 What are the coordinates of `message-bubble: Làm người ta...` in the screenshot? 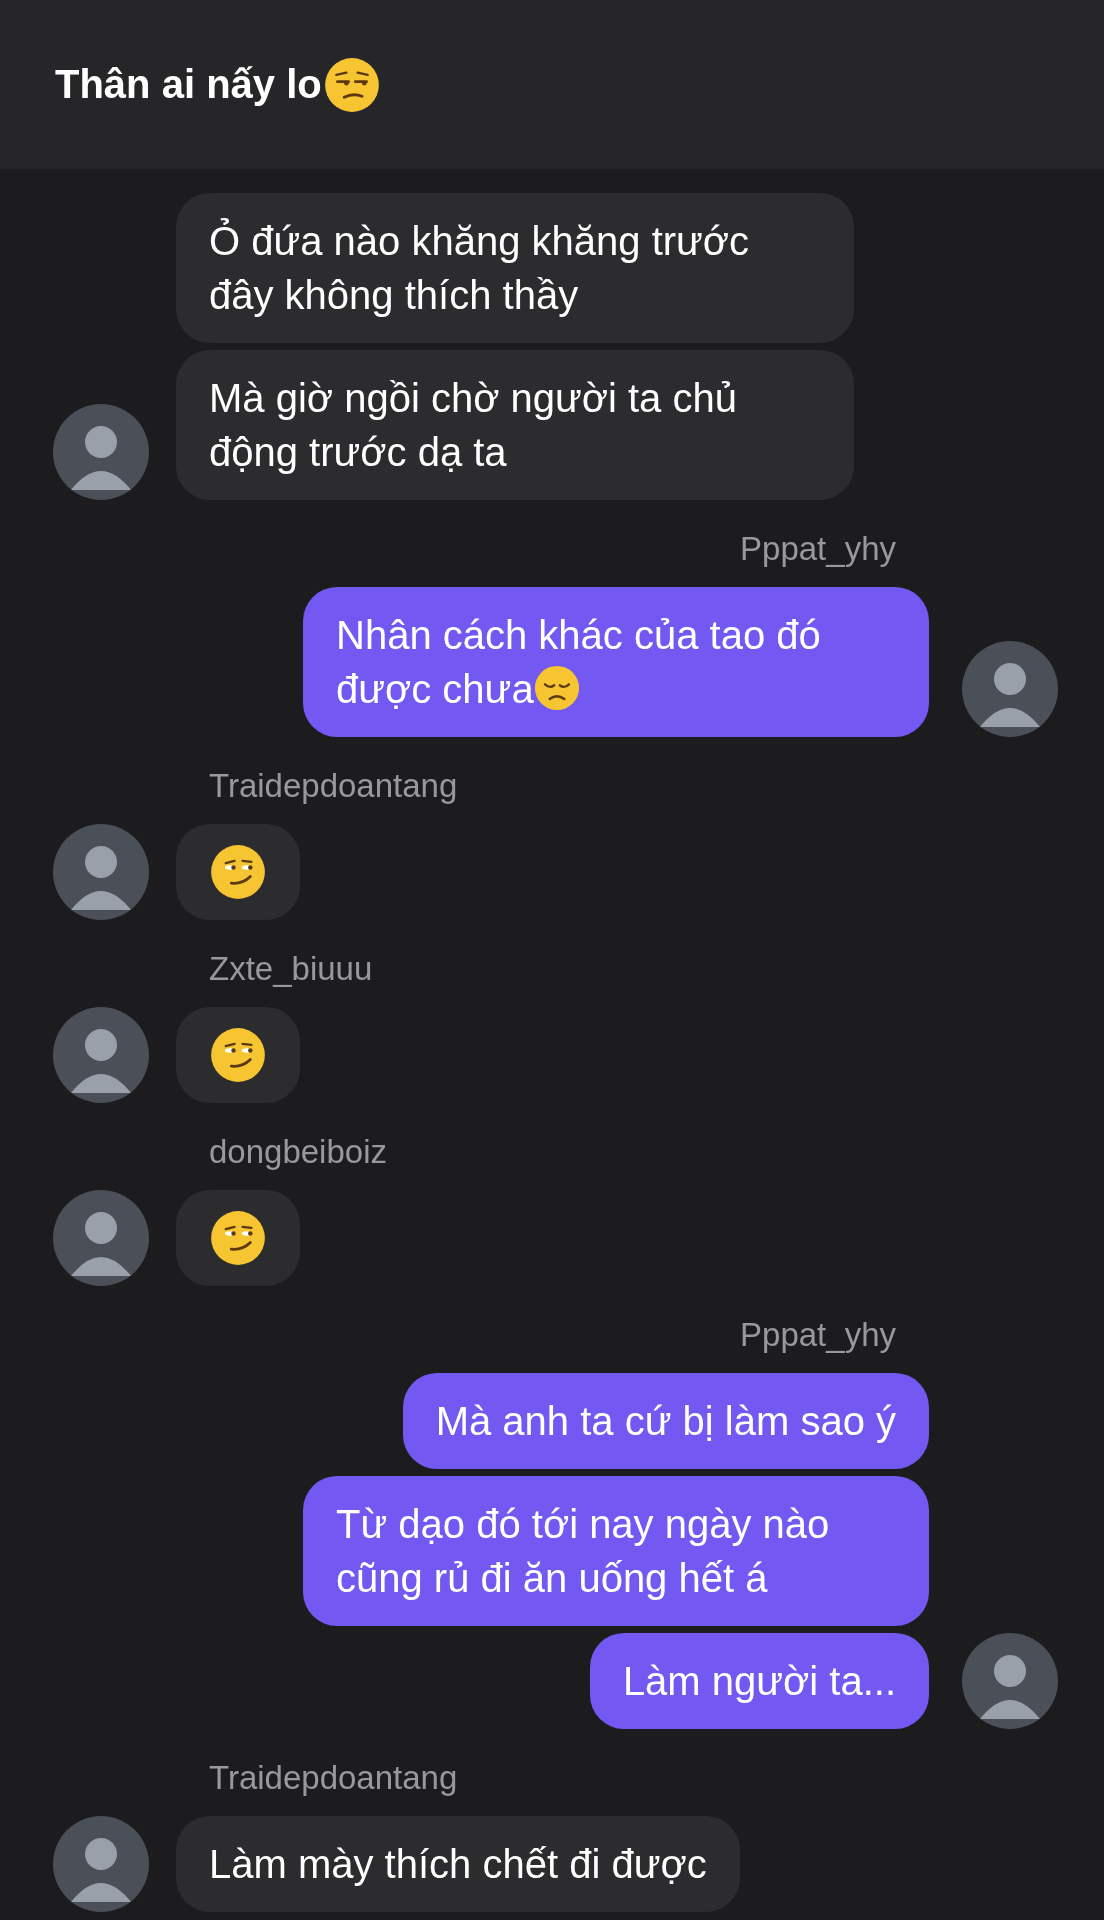 It's located at (759, 1681).